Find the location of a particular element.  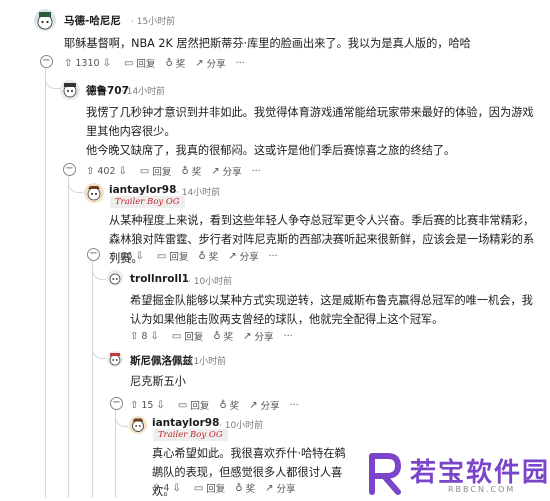

comment-timestamp: · 10小时前 is located at coordinates (210, 282).